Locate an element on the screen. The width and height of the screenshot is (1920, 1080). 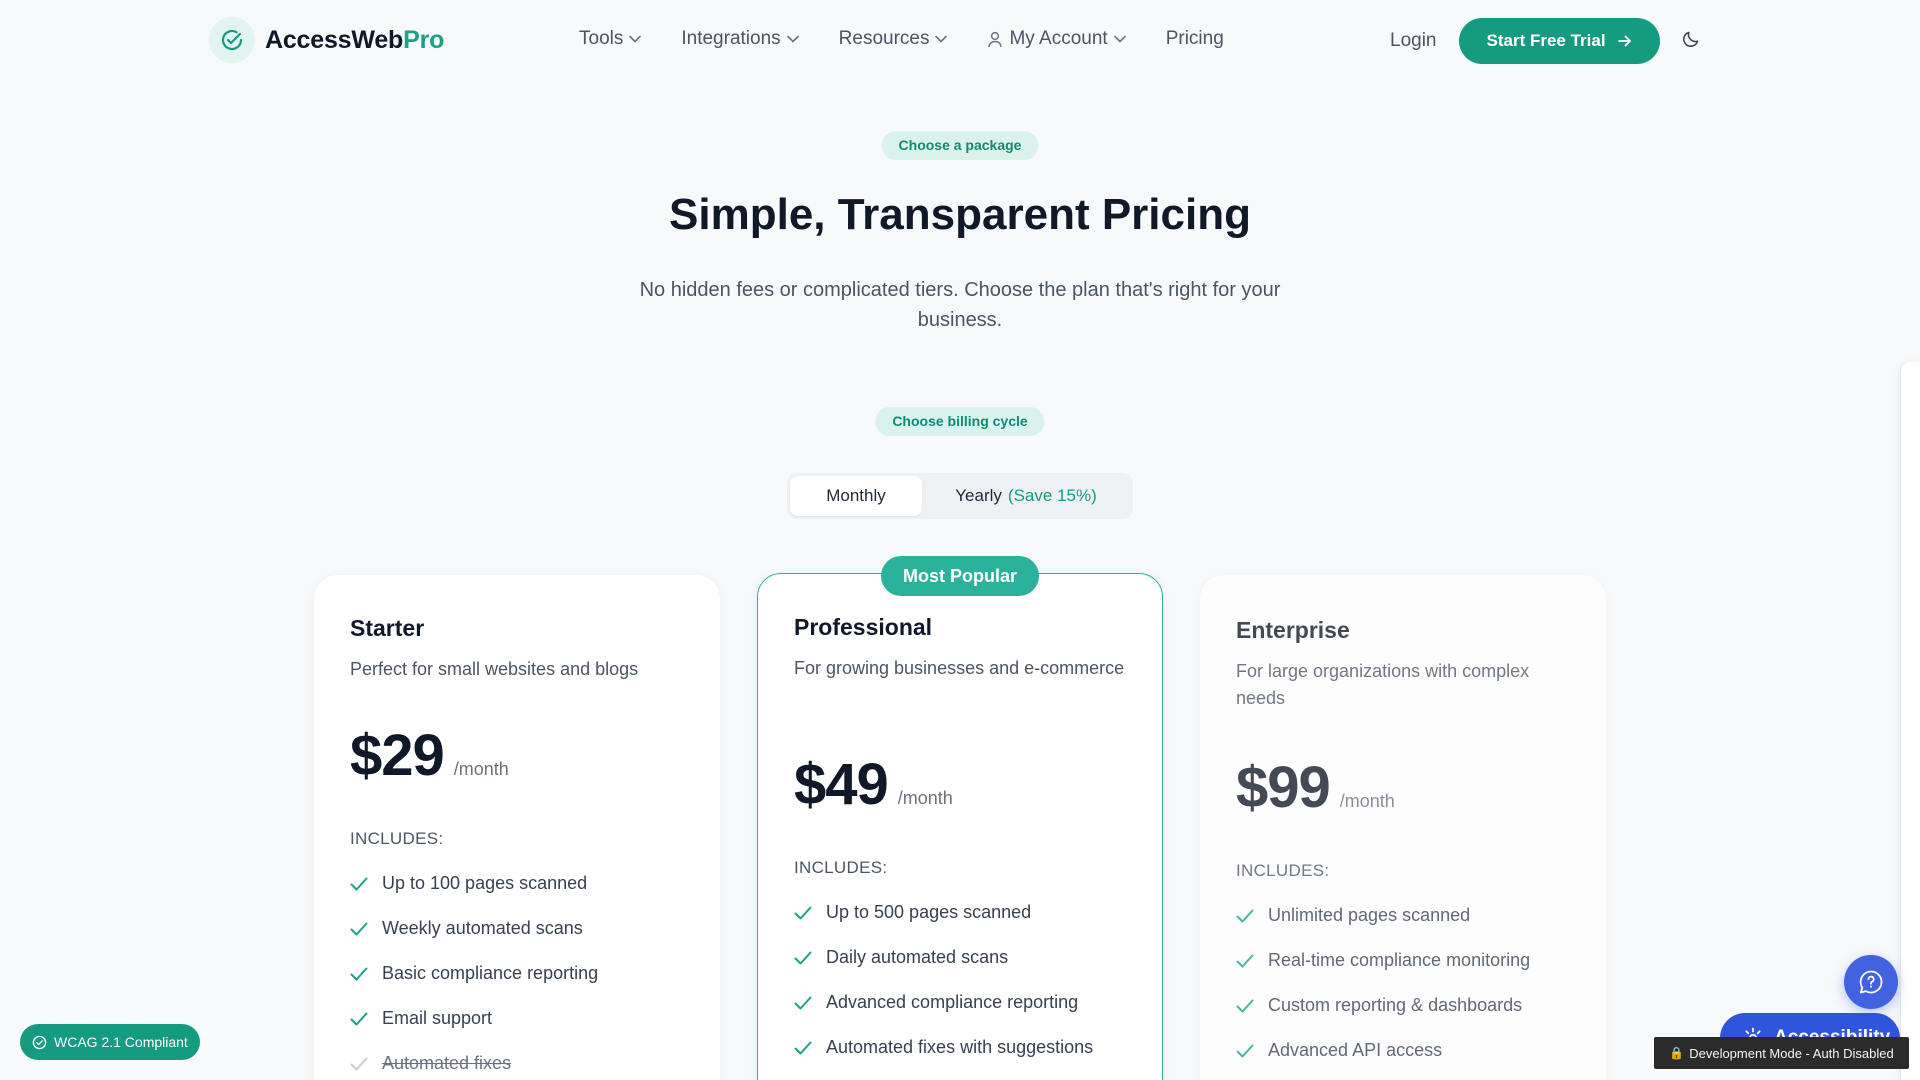
page-title: Simple, Transparent Pricing is located at coordinates (960, 214).